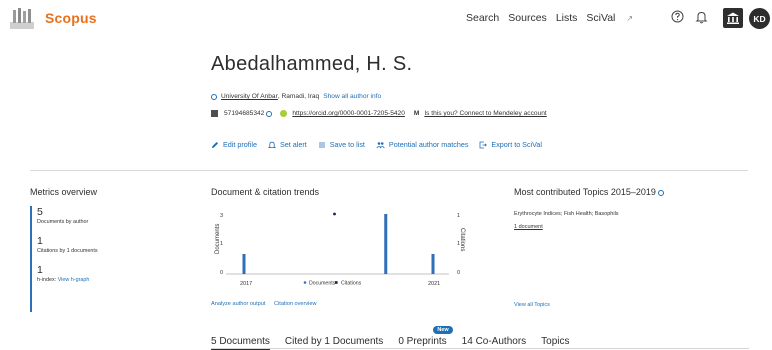 This screenshot has width=772, height=350. I want to click on elsevier-tree-icon, so click(22, 18).